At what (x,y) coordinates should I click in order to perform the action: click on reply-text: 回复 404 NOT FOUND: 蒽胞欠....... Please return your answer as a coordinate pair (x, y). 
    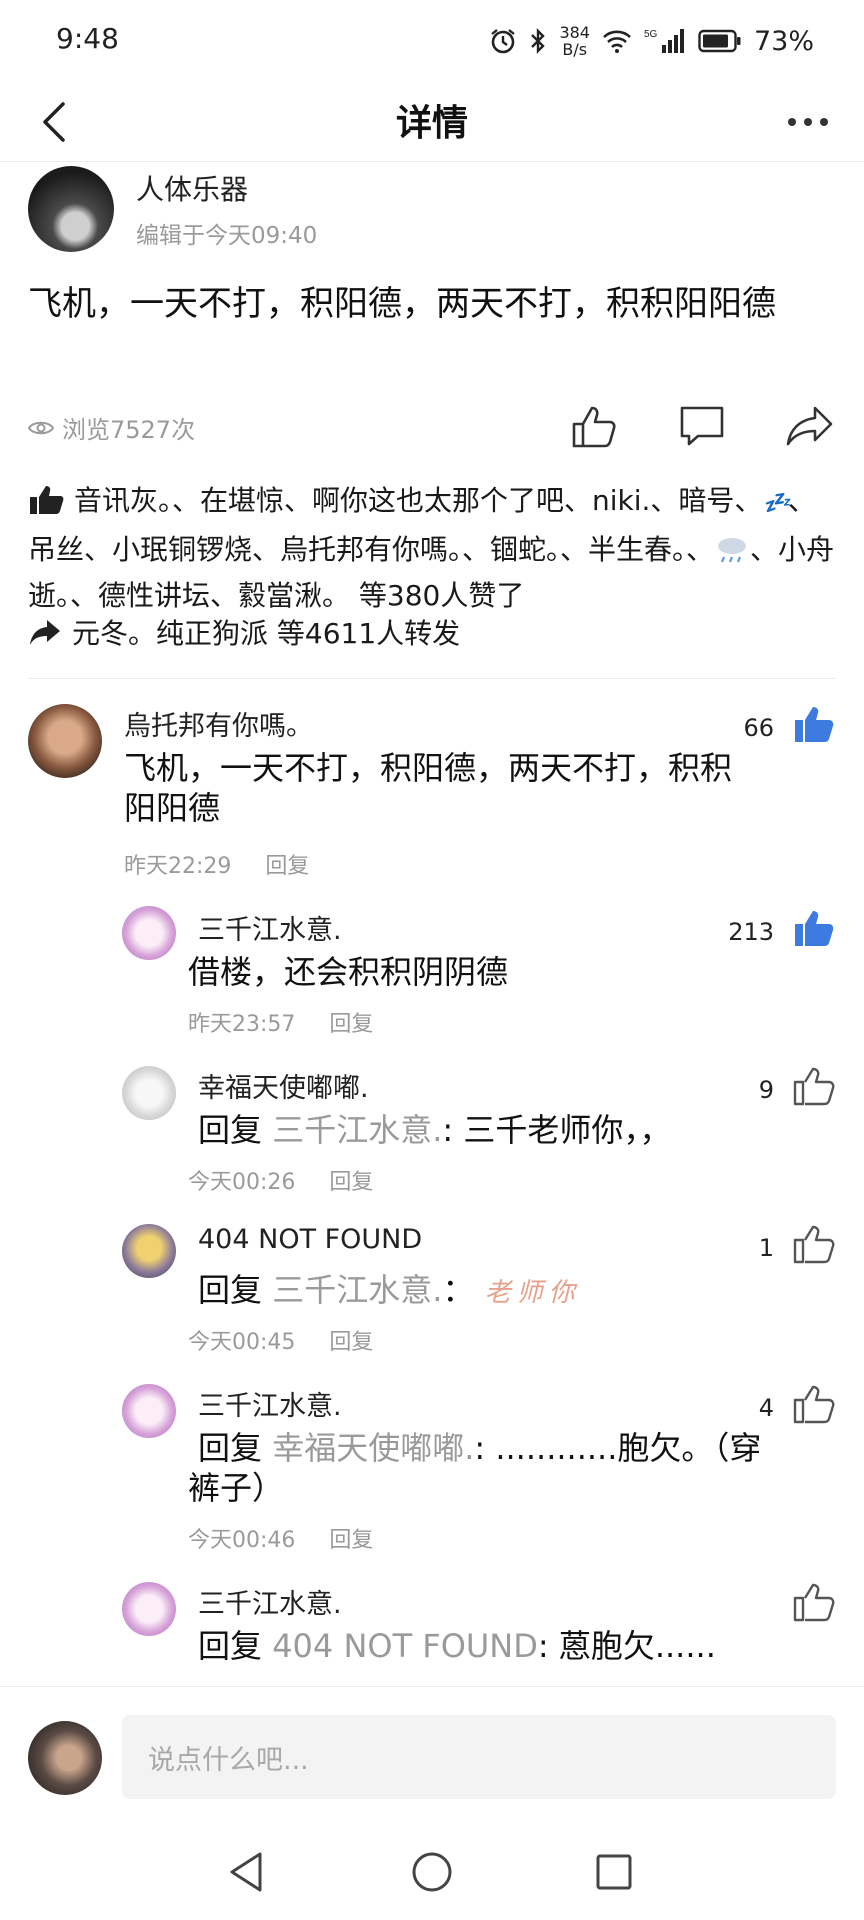
    Looking at the image, I should click on (457, 1646).